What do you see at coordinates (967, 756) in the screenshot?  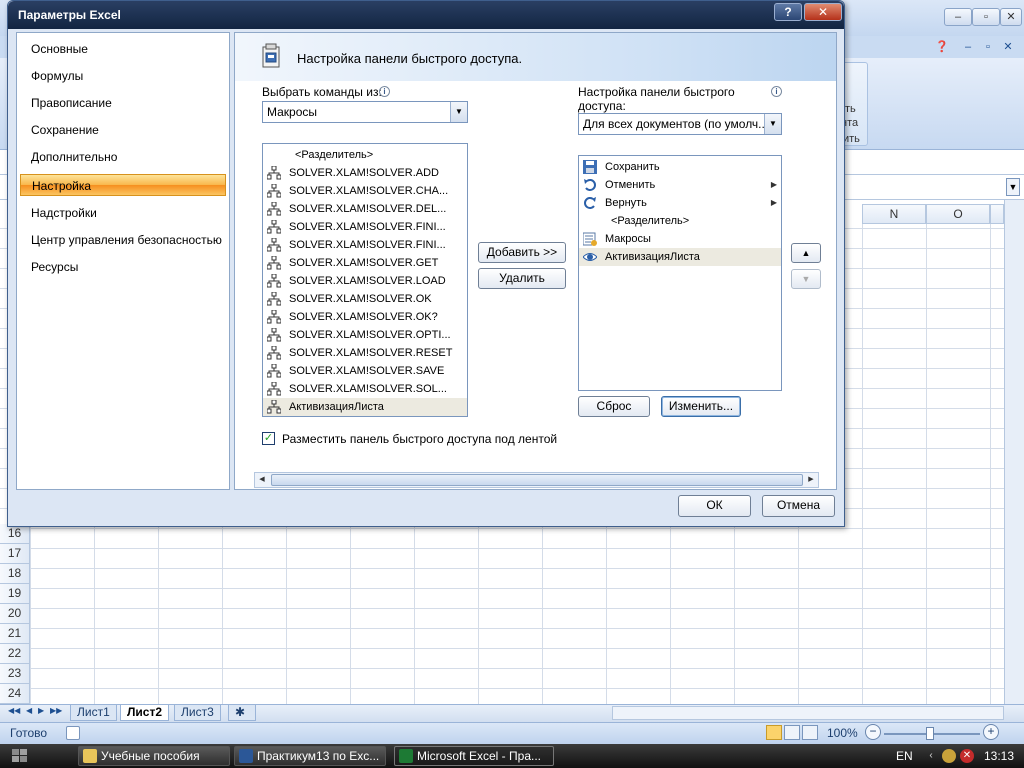 I see `security-alert-icon: ✕` at bounding box center [967, 756].